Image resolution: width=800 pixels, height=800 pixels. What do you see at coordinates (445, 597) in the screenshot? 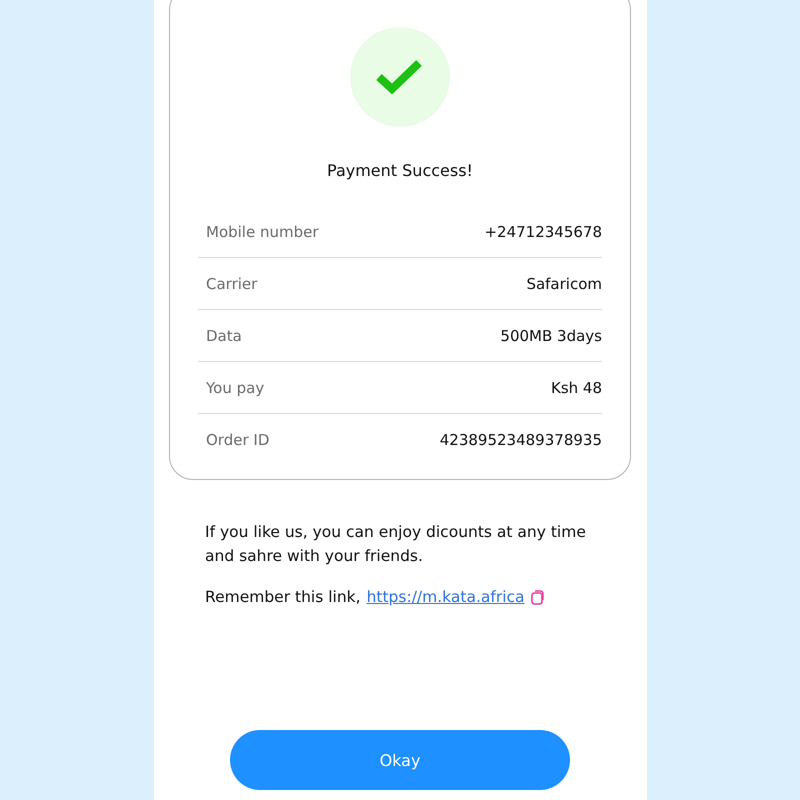
I see `site-link: https://m.kata.africa` at bounding box center [445, 597].